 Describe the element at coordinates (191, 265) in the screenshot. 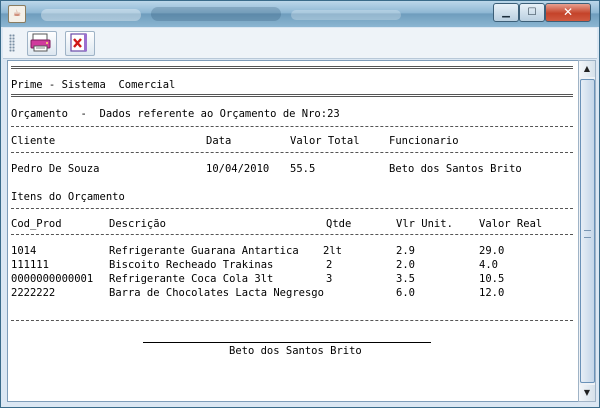

I see `item-descricao: Biscoito Recheado Trakinas` at that location.